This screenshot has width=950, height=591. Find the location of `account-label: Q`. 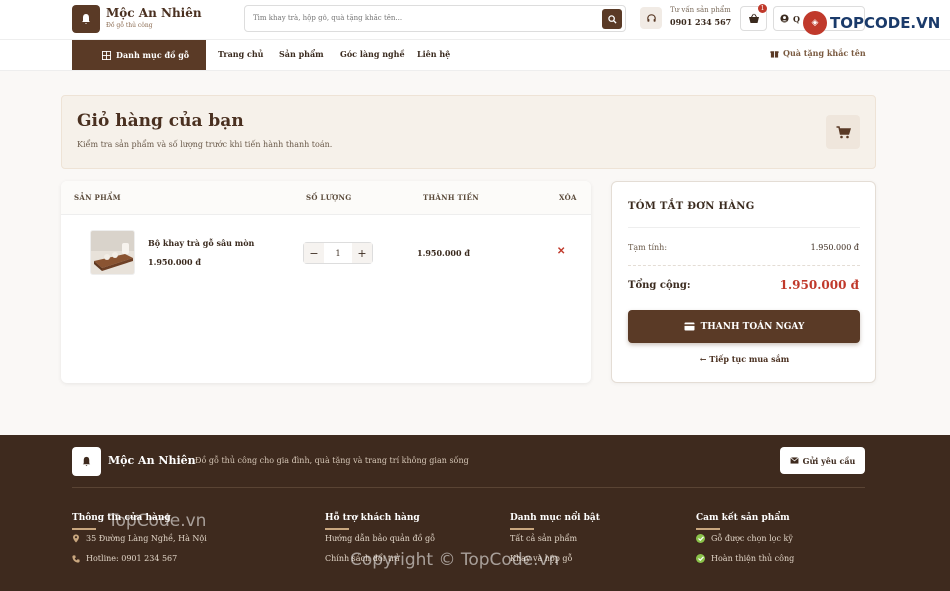

account-label: Q is located at coordinates (796, 18).